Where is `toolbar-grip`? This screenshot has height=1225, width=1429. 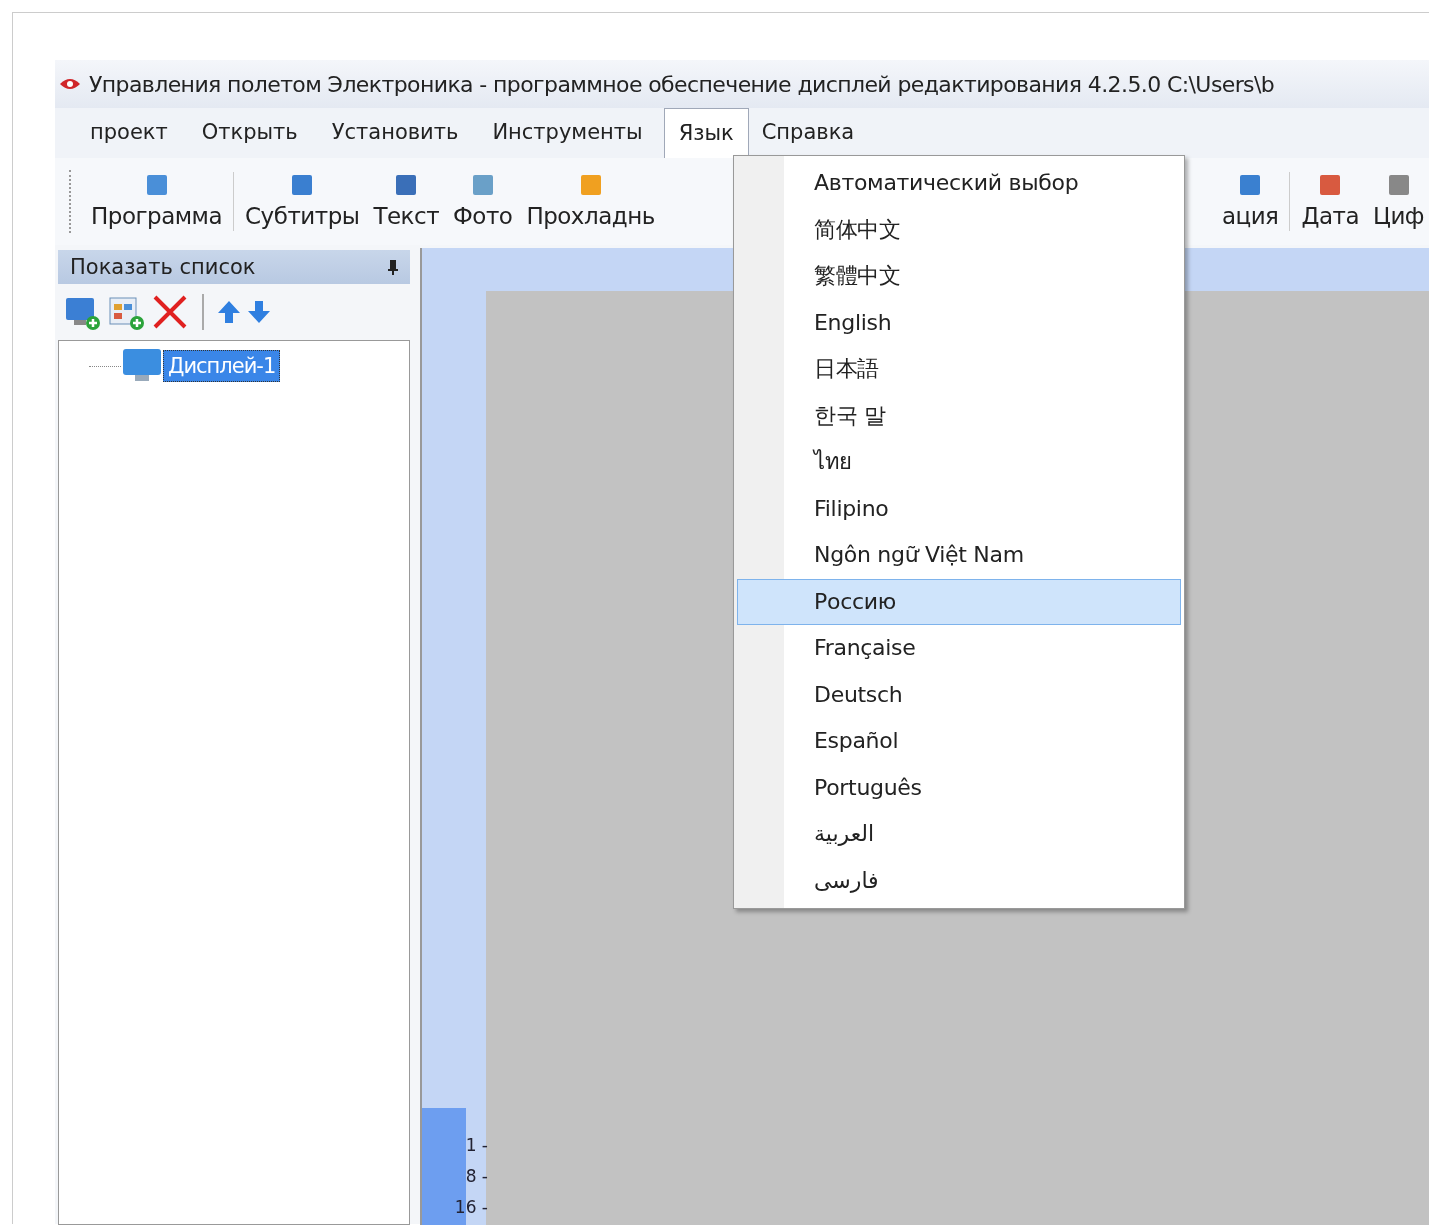 toolbar-grip is located at coordinates (71, 201).